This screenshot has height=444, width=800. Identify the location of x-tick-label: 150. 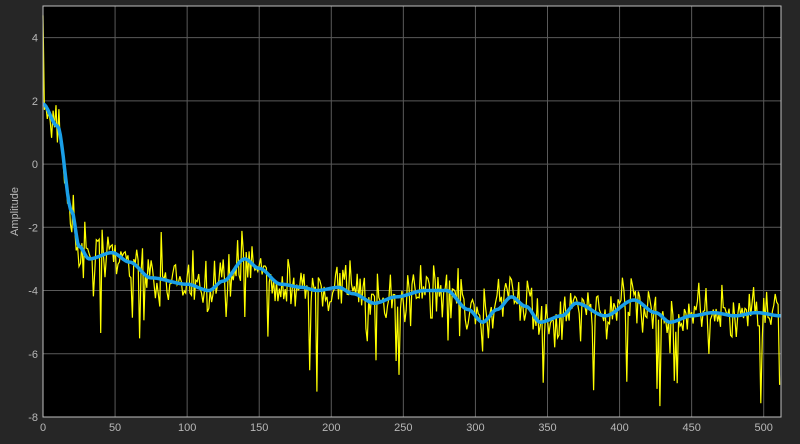
(259, 428).